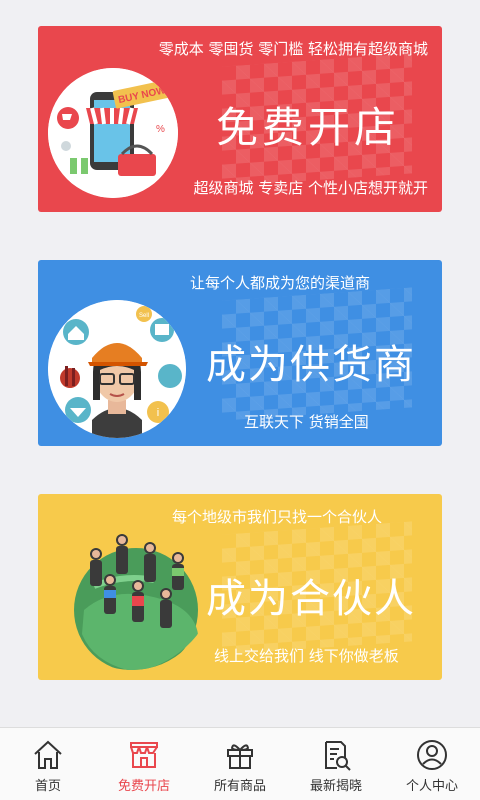  Describe the element at coordinates (280, 283) in the screenshot. I see `banner-tagline: 让每个人都成为您的渠道商` at that location.